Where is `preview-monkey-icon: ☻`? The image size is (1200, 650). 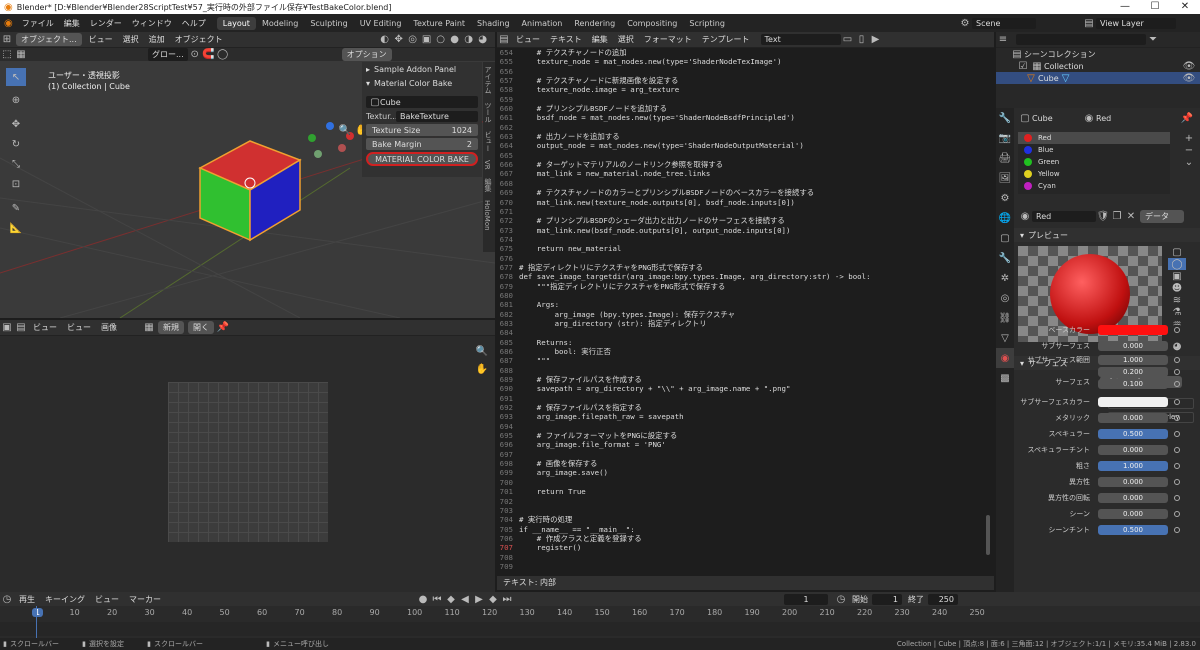
preview-monkey-icon: ☻ is located at coordinates (1177, 288).